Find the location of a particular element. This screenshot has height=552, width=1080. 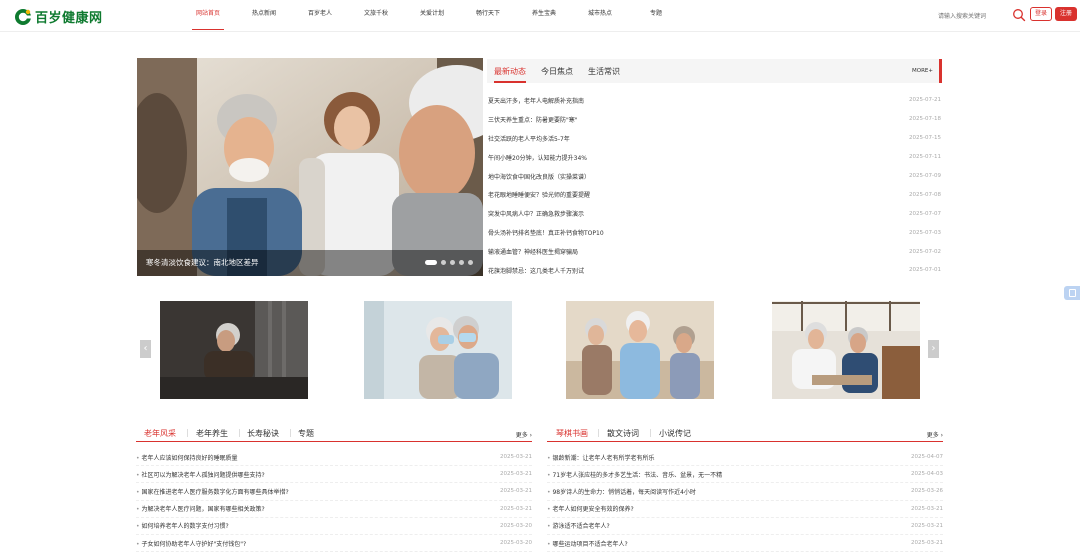

nav-item-topics: 专题 is located at coordinates (656, 16).